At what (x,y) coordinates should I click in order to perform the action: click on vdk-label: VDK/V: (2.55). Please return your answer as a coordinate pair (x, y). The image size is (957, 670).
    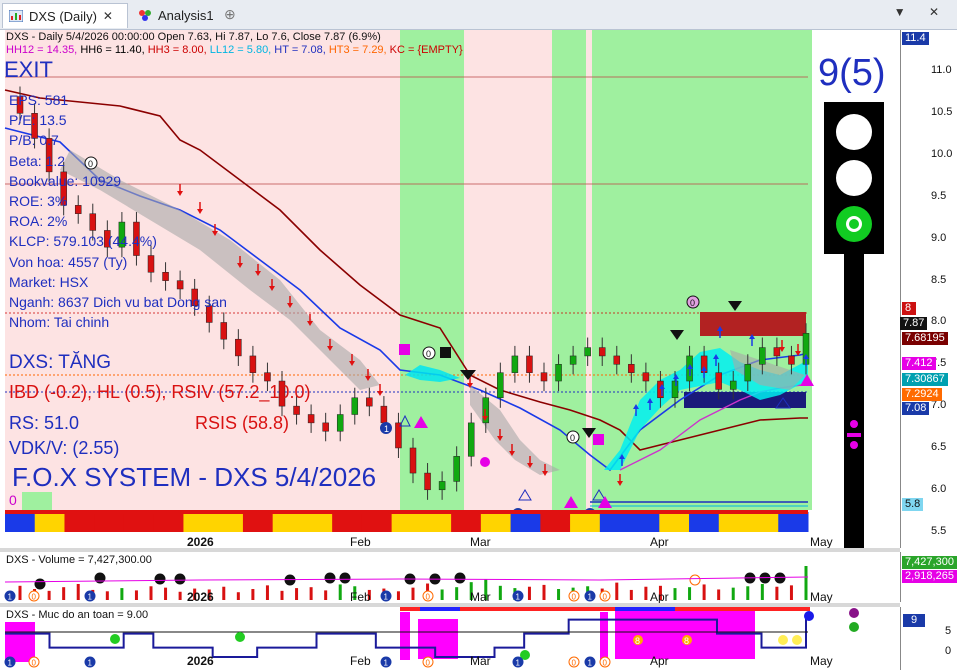
    Looking at the image, I should click on (64, 448).